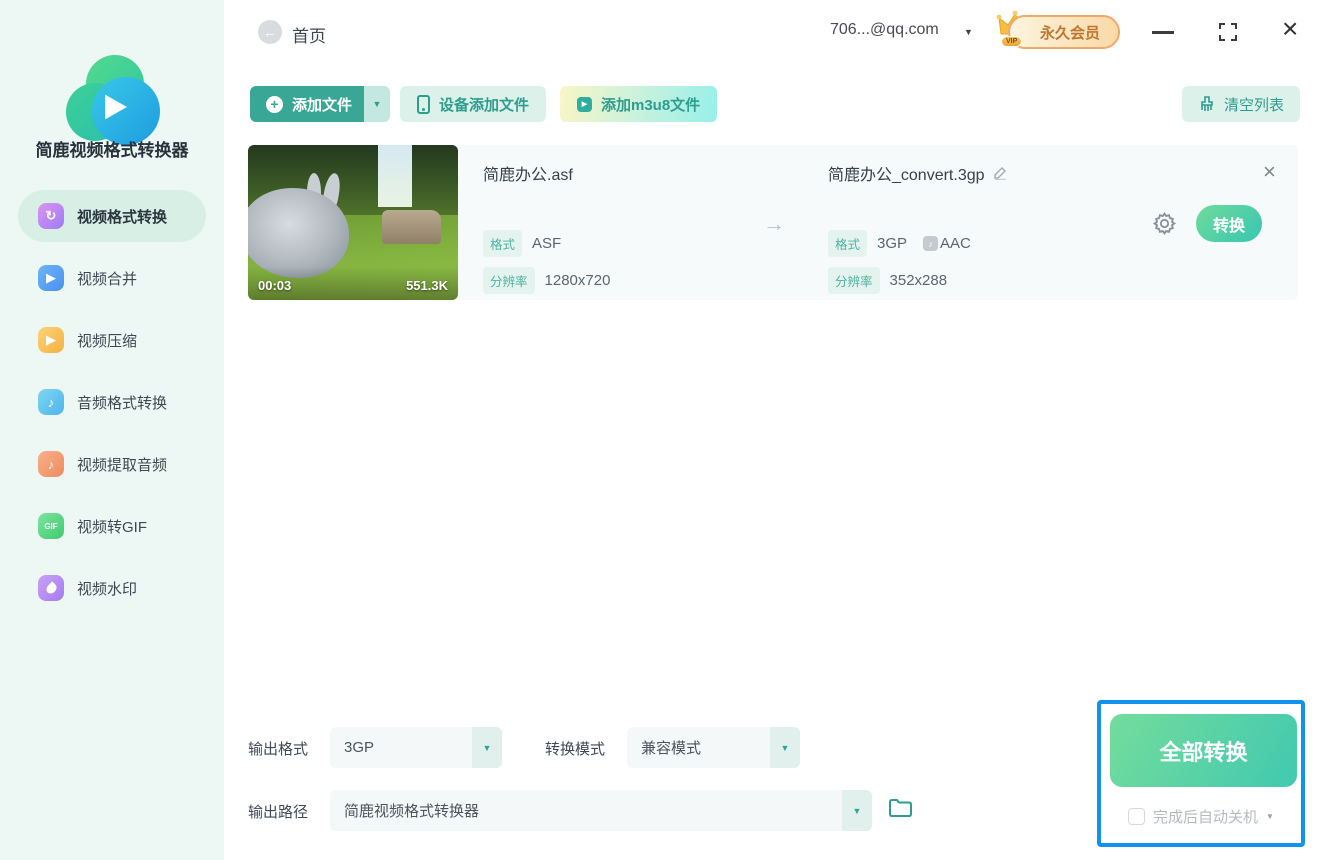 The image size is (1326, 860). I want to click on convert-arrow-icon: →, so click(774, 223).